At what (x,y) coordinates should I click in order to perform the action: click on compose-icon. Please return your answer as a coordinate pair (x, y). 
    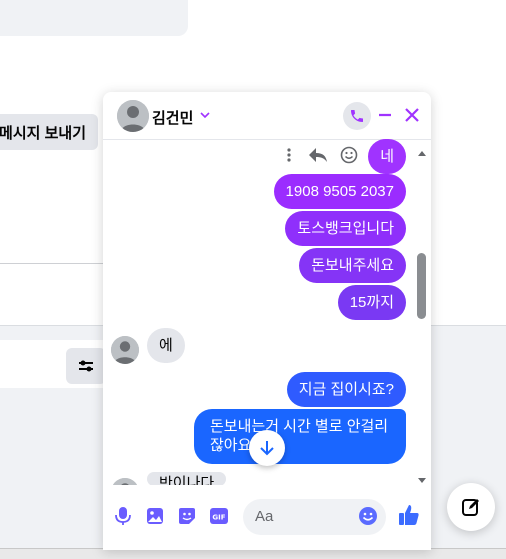
    Looking at the image, I should click on (470, 507).